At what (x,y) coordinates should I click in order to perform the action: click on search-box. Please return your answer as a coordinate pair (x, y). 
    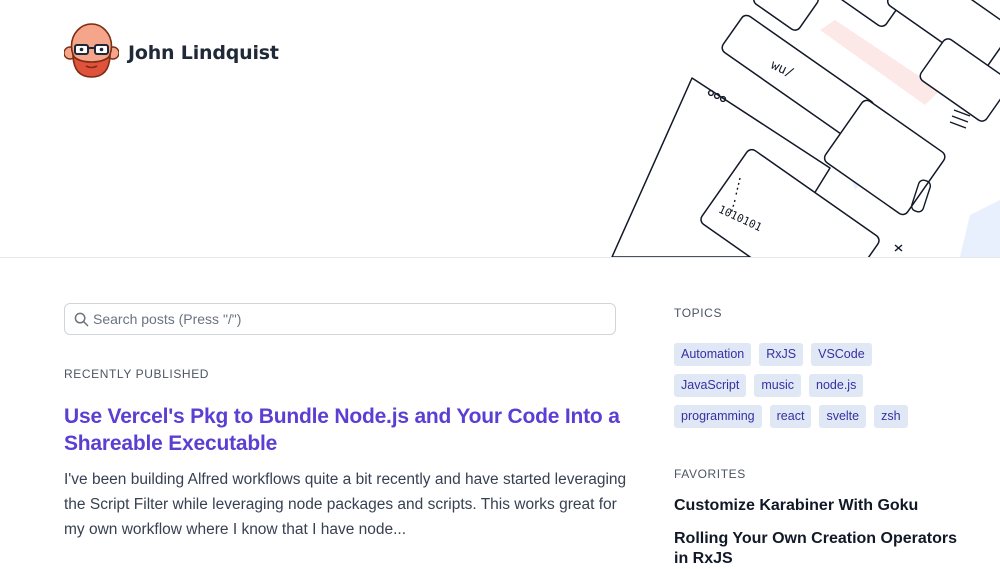
    Looking at the image, I should click on (340, 319).